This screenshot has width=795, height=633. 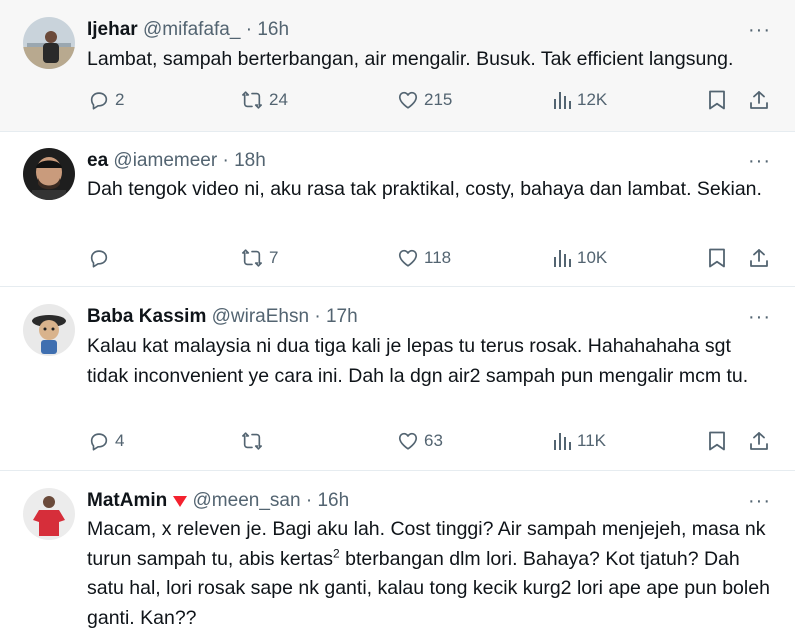 What do you see at coordinates (438, 257) in the screenshot?
I see `like-count: 118` at bounding box center [438, 257].